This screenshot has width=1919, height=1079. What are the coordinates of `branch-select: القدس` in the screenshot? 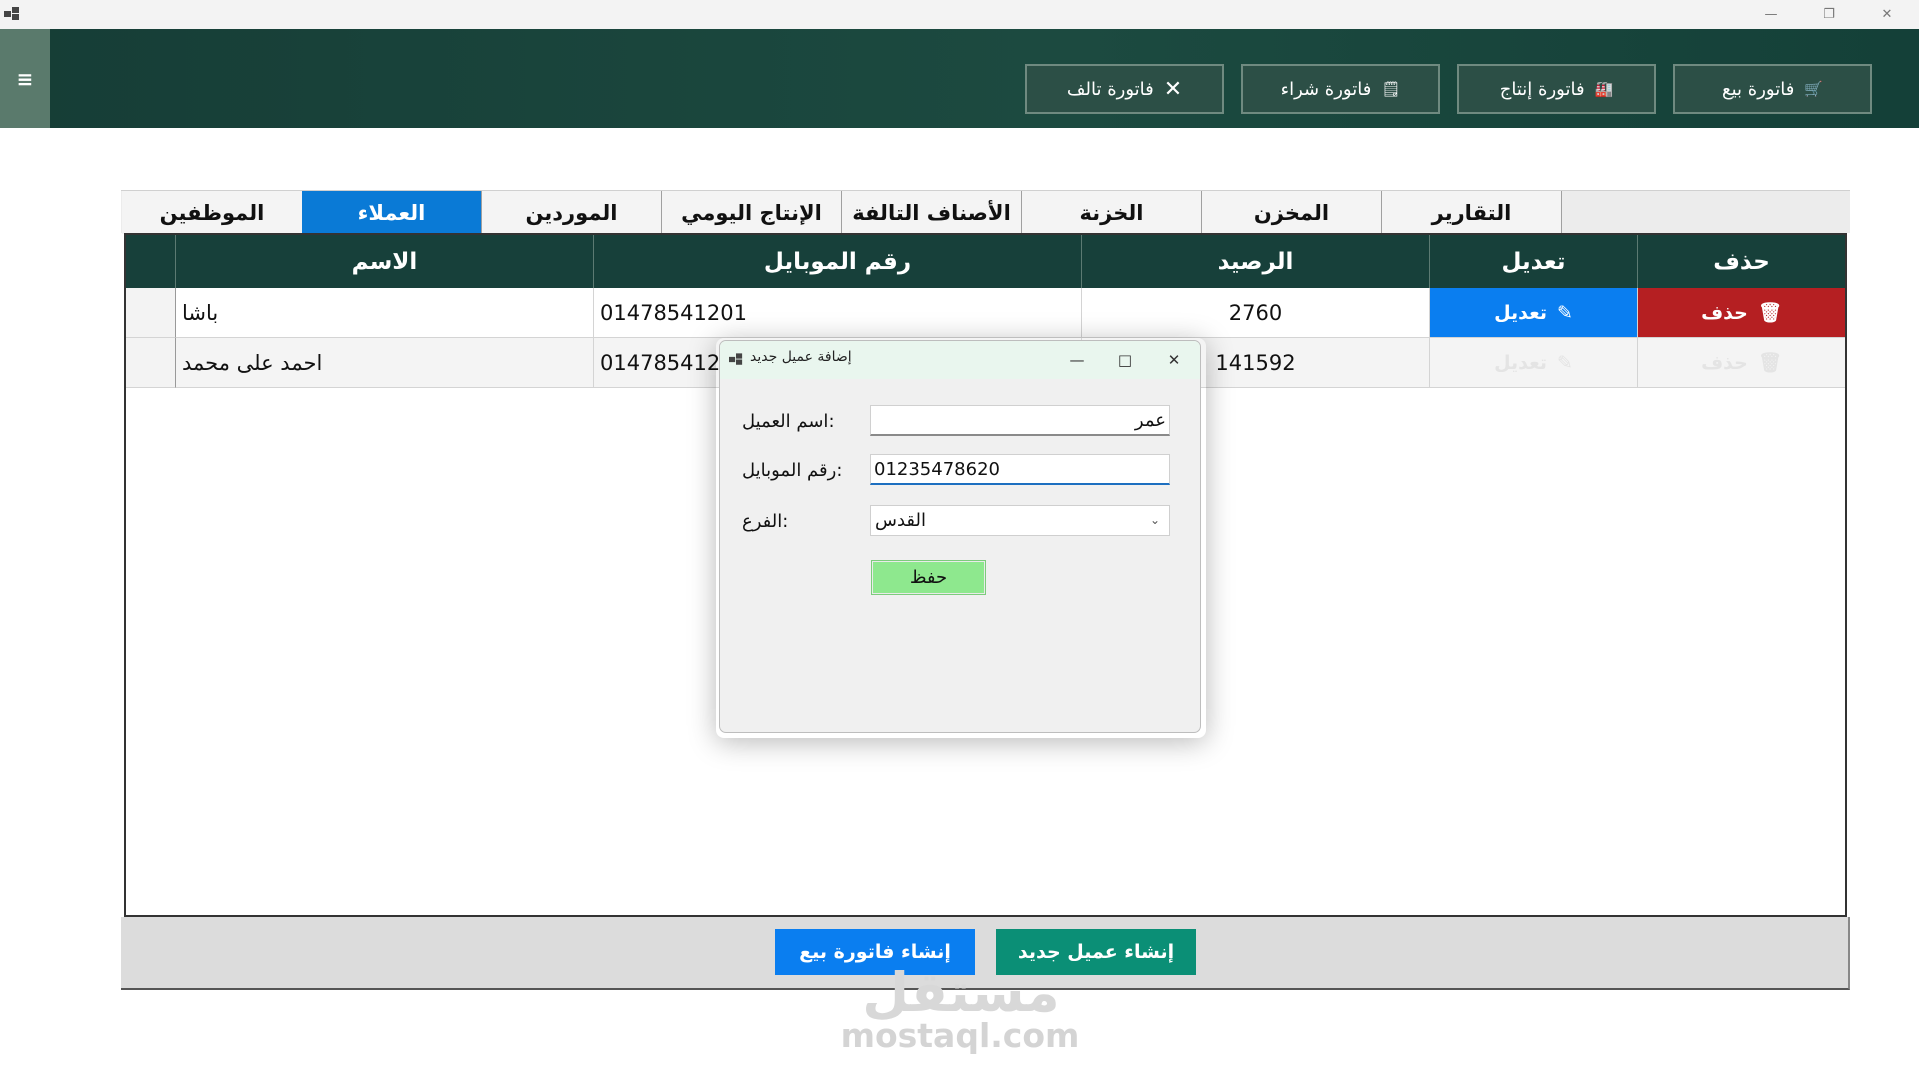 It's located at (1020, 520).